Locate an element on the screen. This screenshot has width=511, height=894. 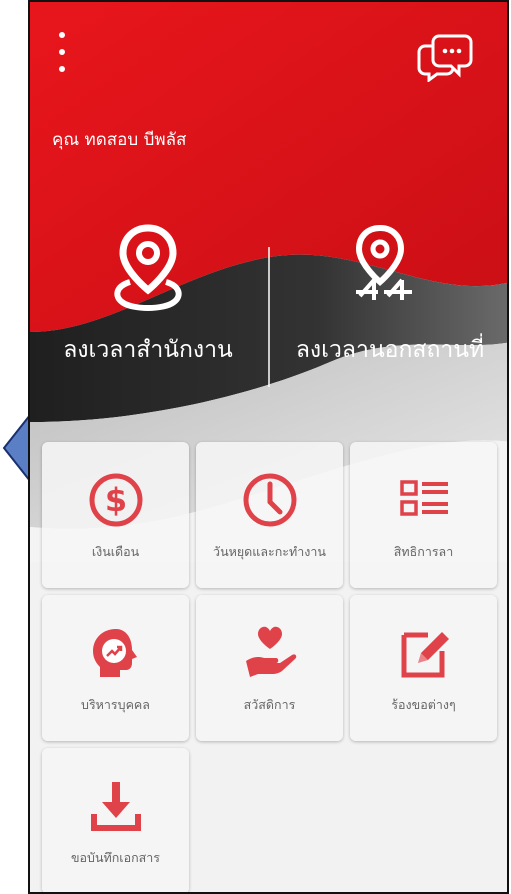
location-pin-icon is located at coordinates (148, 267).